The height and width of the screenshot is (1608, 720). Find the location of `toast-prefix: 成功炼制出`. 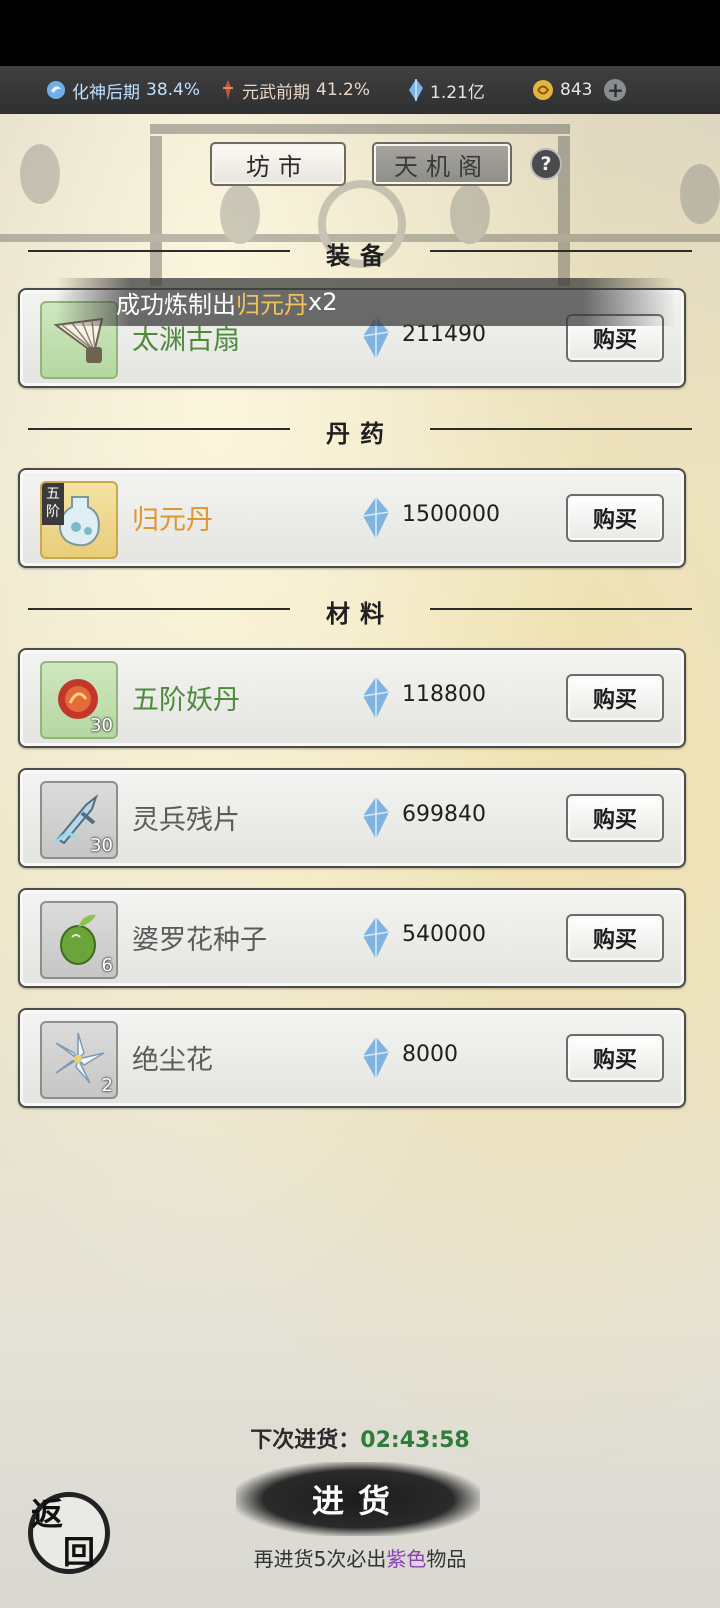

toast-prefix: 成功炼制出 is located at coordinates (176, 304).